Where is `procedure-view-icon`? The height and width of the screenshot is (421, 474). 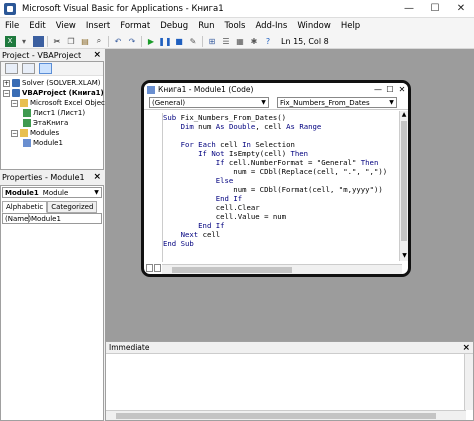
procedure-view-icon is located at coordinates (149, 268).